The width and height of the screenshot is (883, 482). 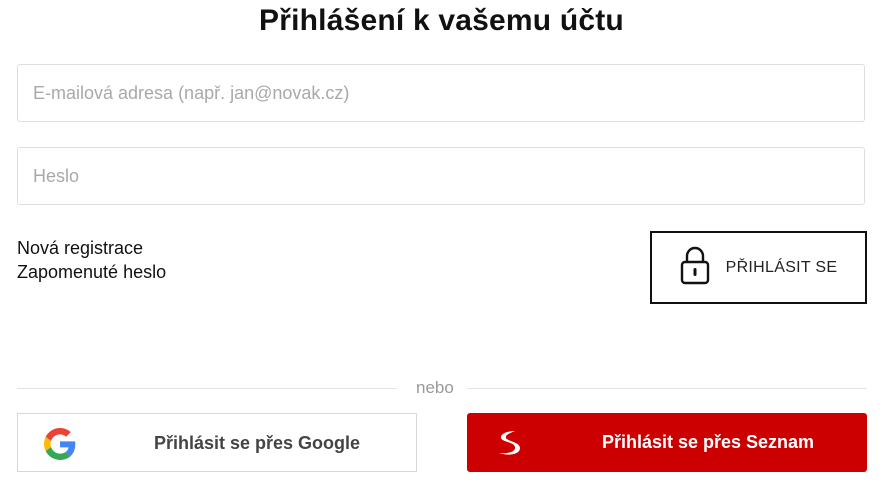 What do you see at coordinates (91, 272) in the screenshot?
I see `forgot-password-link: Zapomenuté heslo` at bounding box center [91, 272].